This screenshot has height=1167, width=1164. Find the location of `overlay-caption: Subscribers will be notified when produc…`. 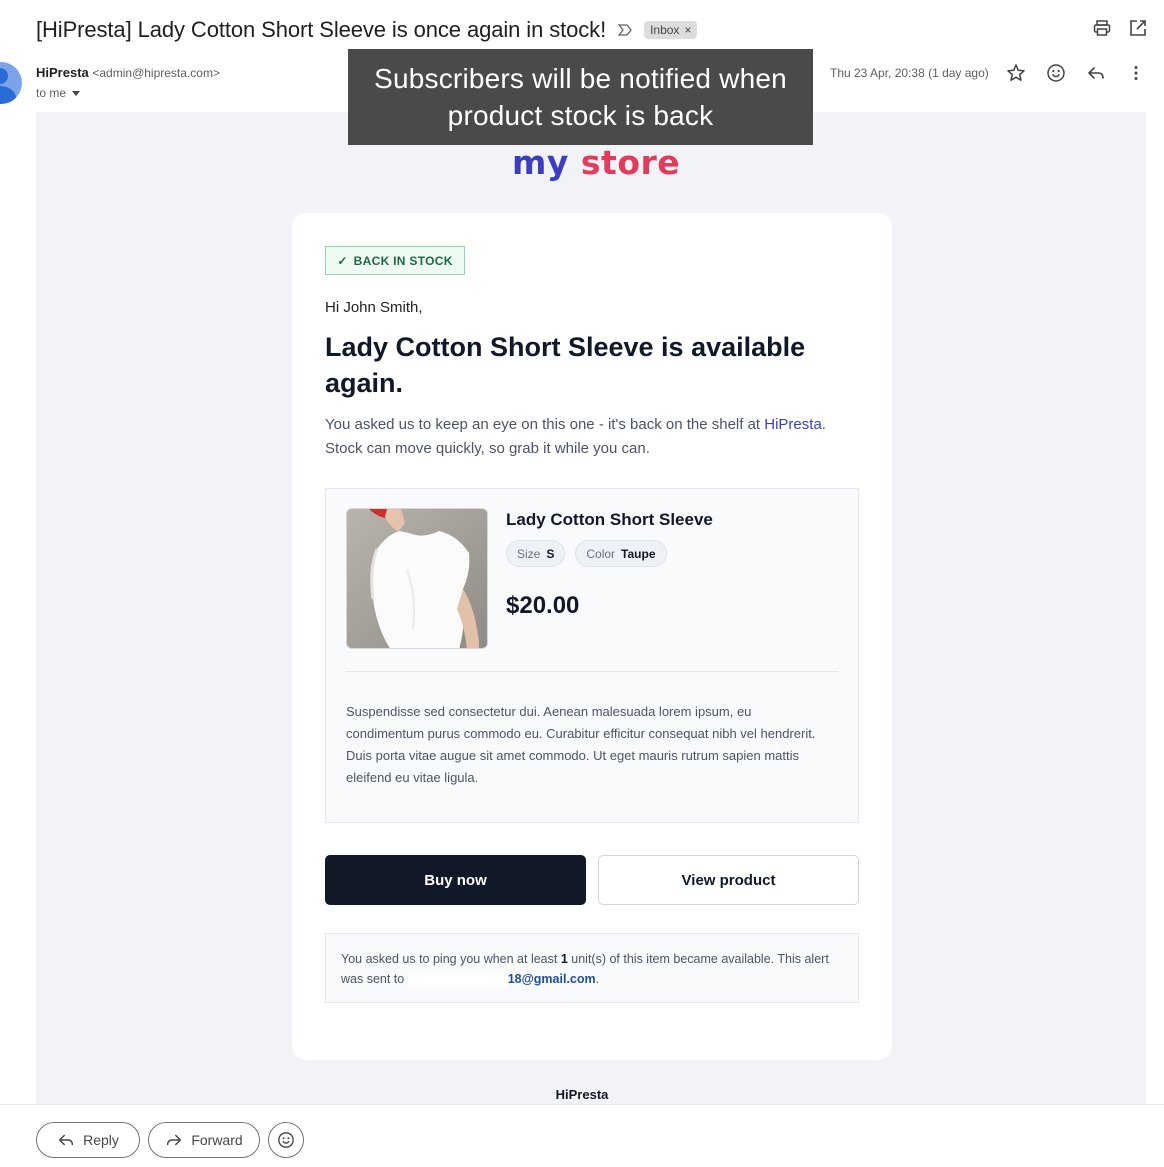

overlay-caption: Subscribers will be notified when produc… is located at coordinates (580, 97).